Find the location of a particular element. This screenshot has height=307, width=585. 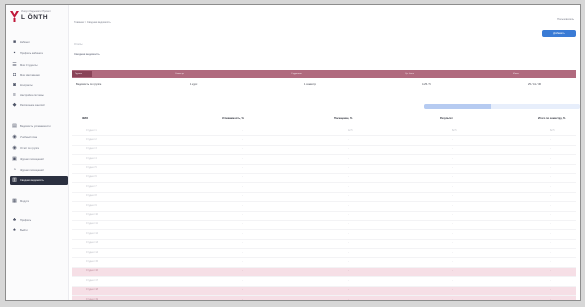

sidebar-item-cabinet: ■ Кабинет is located at coordinates (39, 42).